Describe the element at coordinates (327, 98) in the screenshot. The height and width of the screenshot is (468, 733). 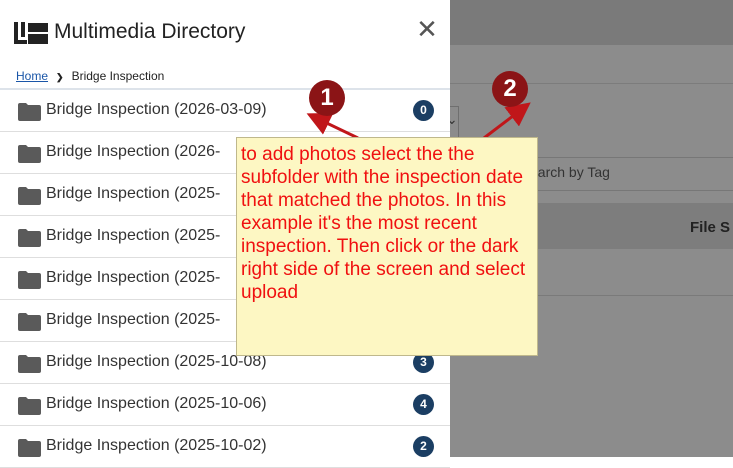
I see `step-marker-1: 1` at that location.